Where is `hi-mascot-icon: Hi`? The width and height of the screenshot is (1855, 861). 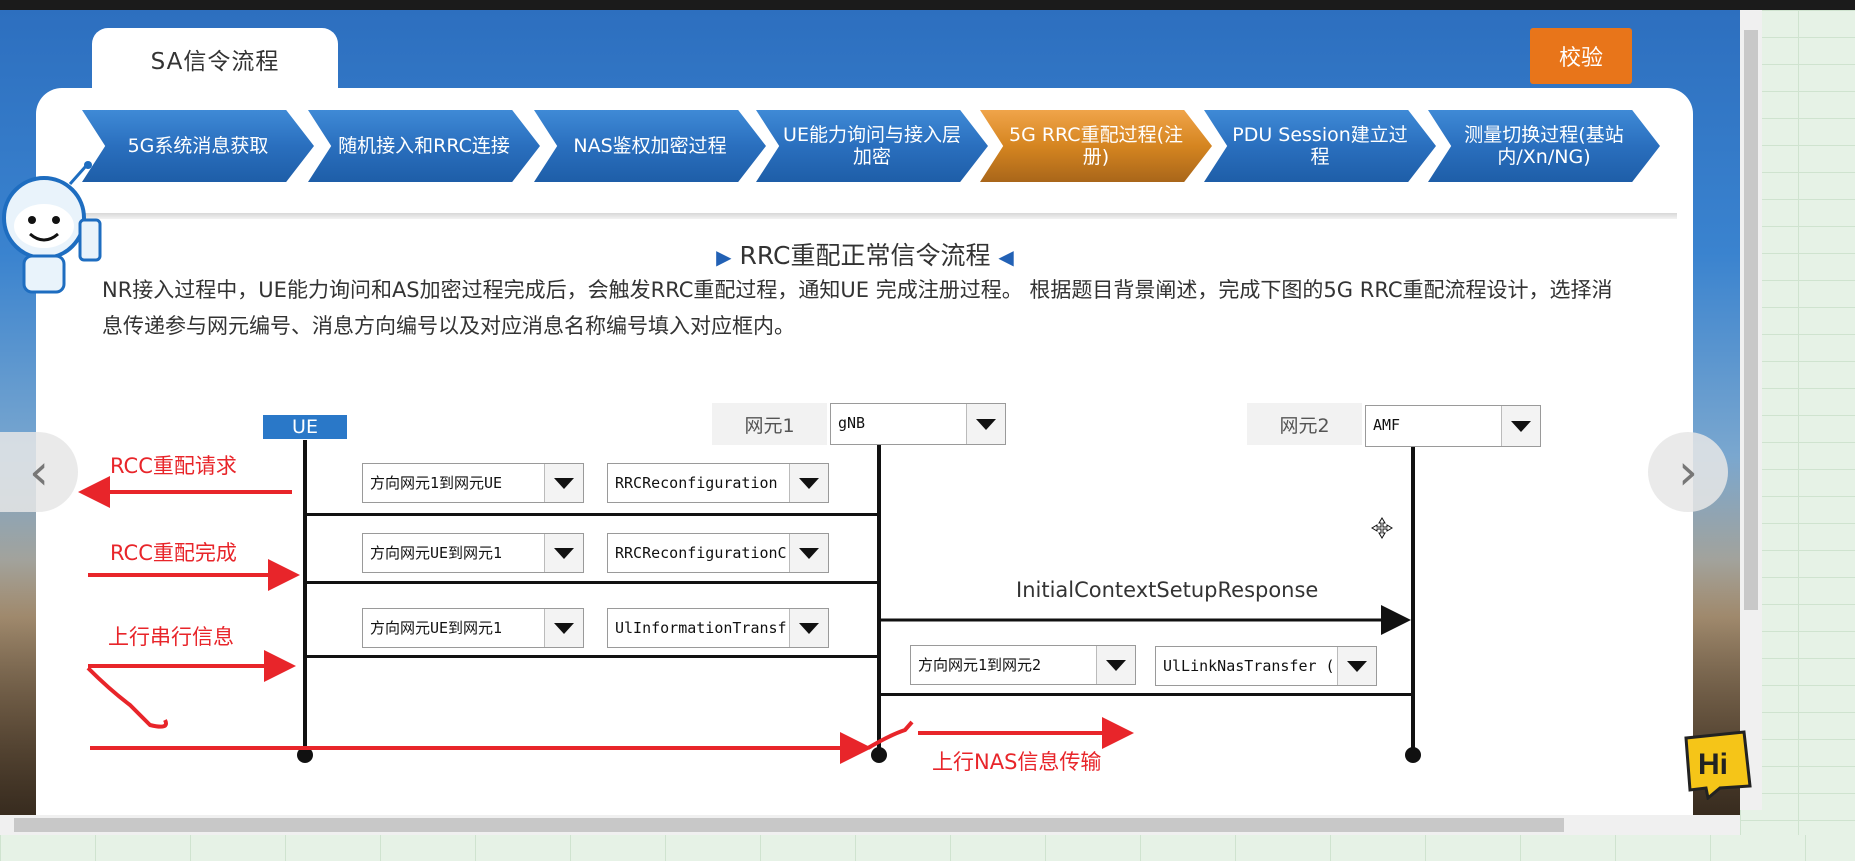 hi-mascot-icon: Hi is located at coordinates (1717, 765).